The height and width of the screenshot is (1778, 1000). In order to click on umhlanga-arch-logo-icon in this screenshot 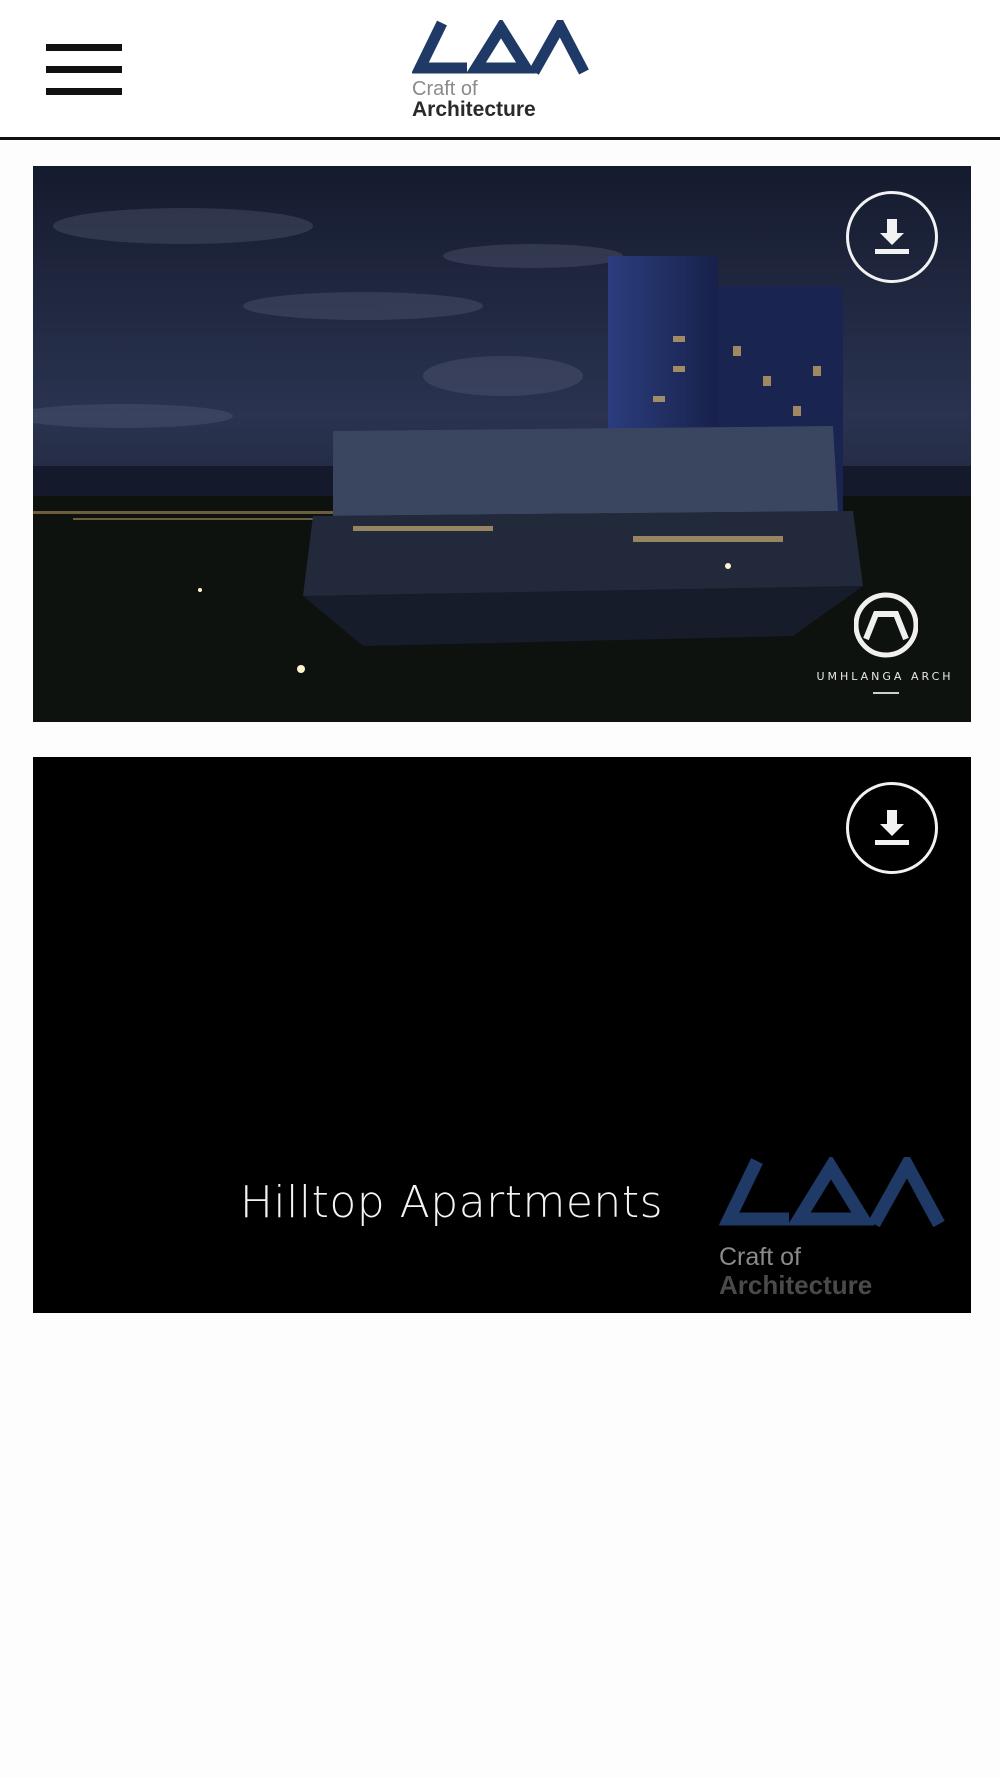, I will do `click(886, 625)`.